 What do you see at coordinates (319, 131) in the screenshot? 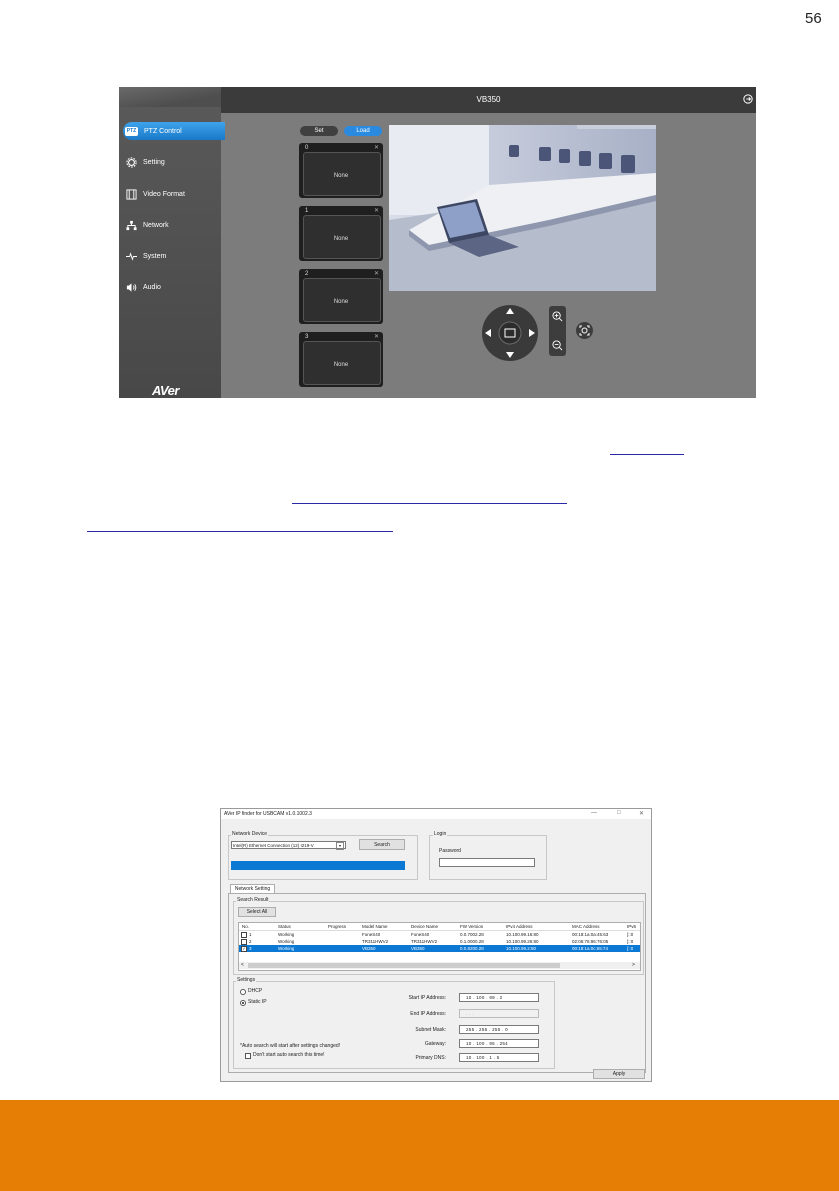
I see `set-button: Set` at bounding box center [319, 131].